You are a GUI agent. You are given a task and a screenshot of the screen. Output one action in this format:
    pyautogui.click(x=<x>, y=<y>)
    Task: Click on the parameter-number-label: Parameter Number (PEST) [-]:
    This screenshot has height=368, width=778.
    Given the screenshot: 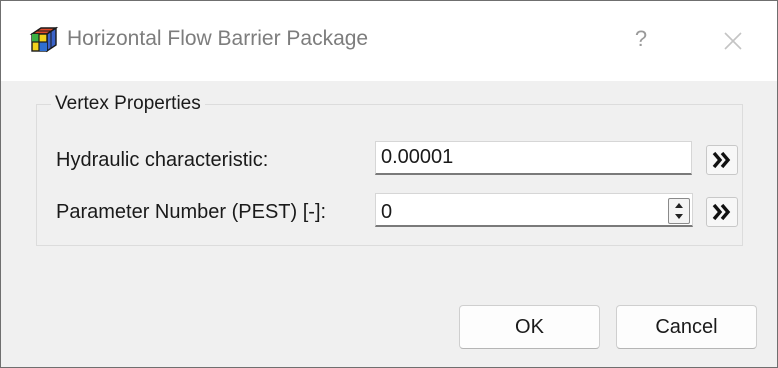 What is the action you would take?
    pyautogui.click(x=191, y=212)
    